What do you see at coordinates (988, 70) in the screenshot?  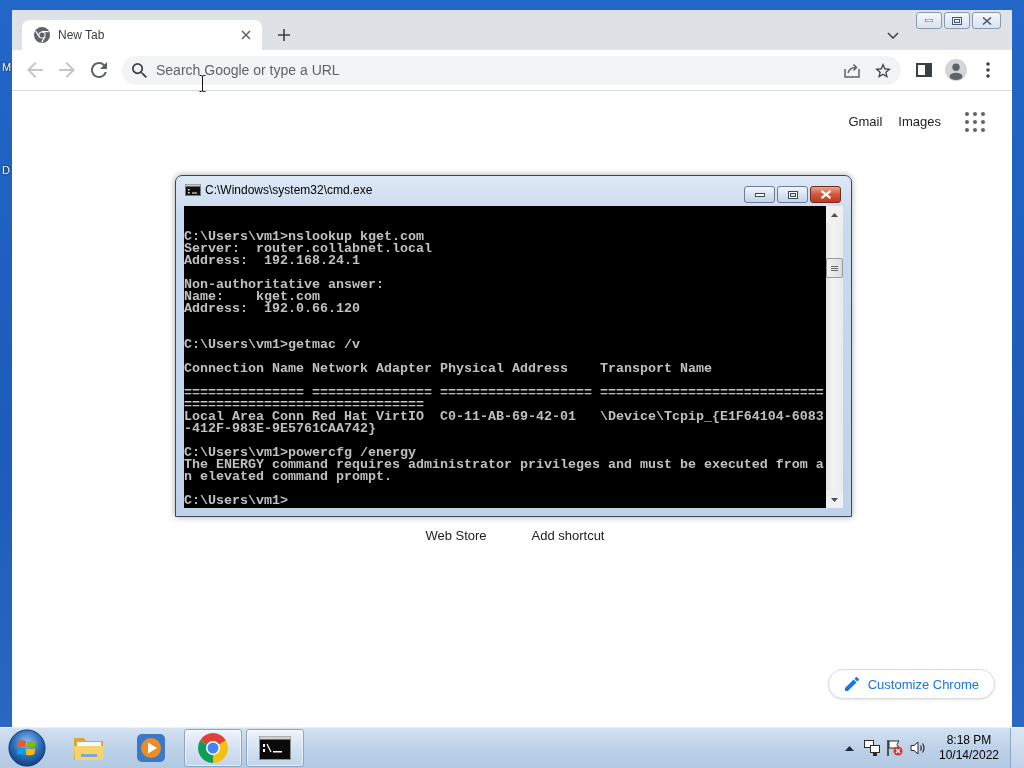 I see `menu-icon` at bounding box center [988, 70].